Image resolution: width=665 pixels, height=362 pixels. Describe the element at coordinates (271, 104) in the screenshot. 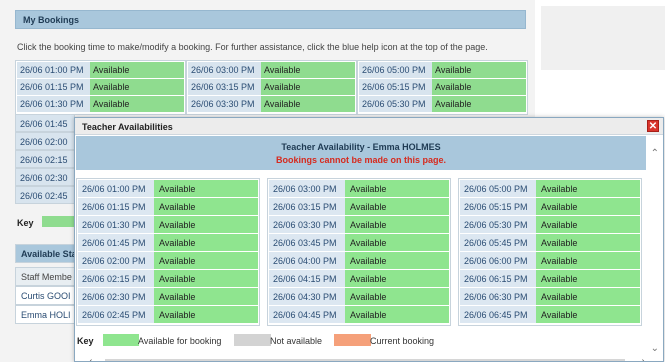

I see `booking-row: 26/06 03:30 PM Available` at that location.